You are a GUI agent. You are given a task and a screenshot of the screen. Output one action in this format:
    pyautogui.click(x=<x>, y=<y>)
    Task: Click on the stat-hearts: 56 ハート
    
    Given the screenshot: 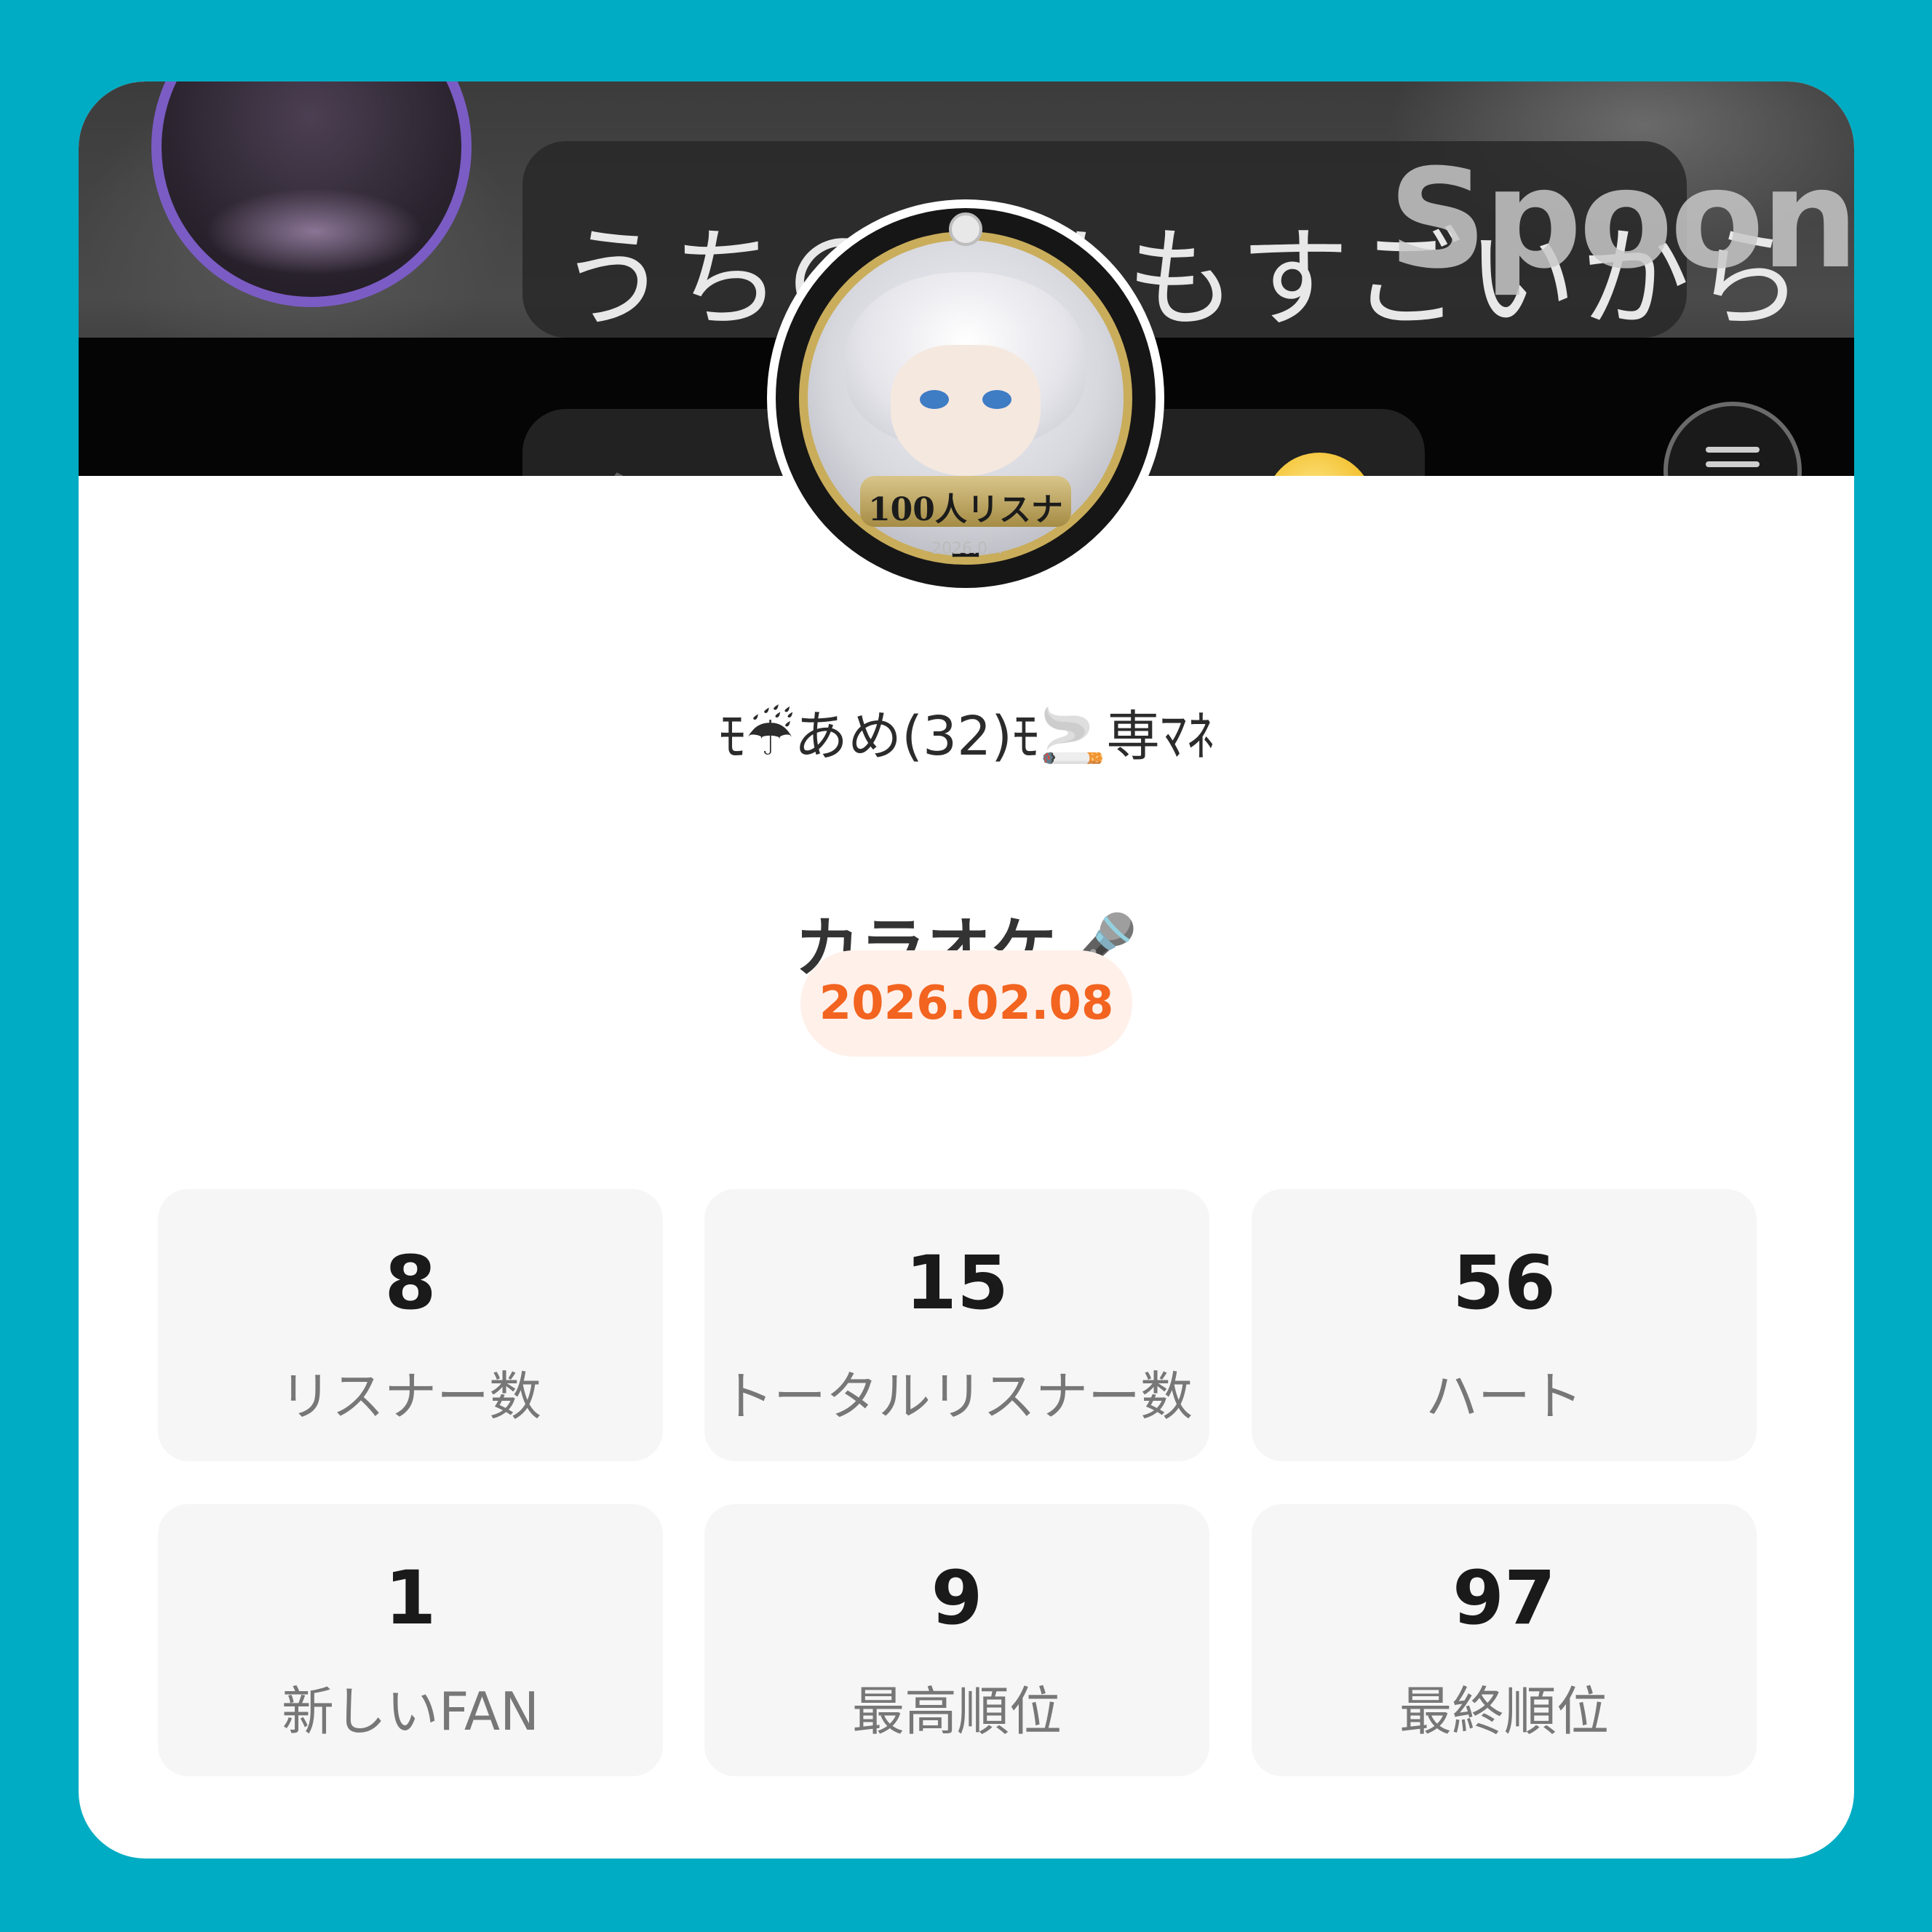 What is the action you would take?
    pyautogui.click(x=1504, y=1325)
    